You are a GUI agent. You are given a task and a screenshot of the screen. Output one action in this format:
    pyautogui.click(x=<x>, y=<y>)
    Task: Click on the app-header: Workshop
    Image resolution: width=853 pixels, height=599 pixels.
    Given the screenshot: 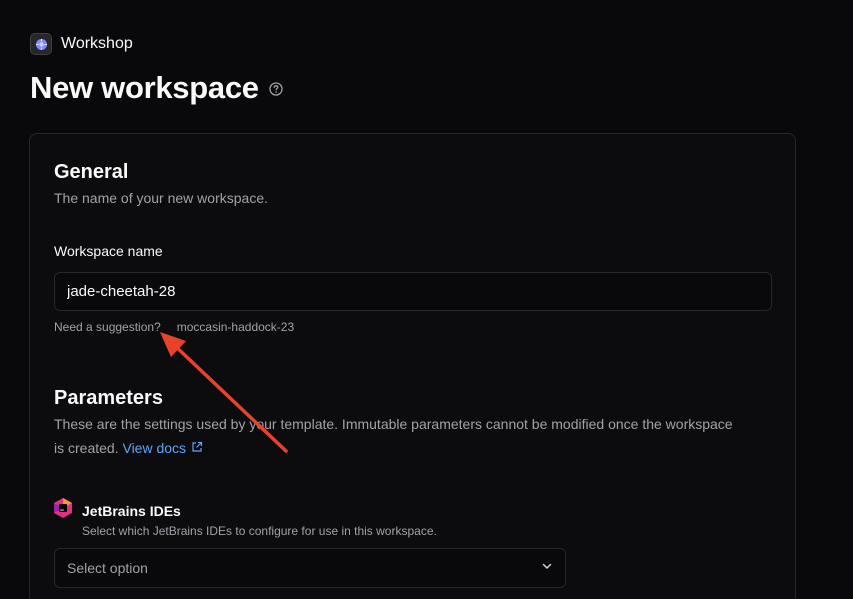 What is the action you would take?
    pyautogui.click(x=81, y=44)
    